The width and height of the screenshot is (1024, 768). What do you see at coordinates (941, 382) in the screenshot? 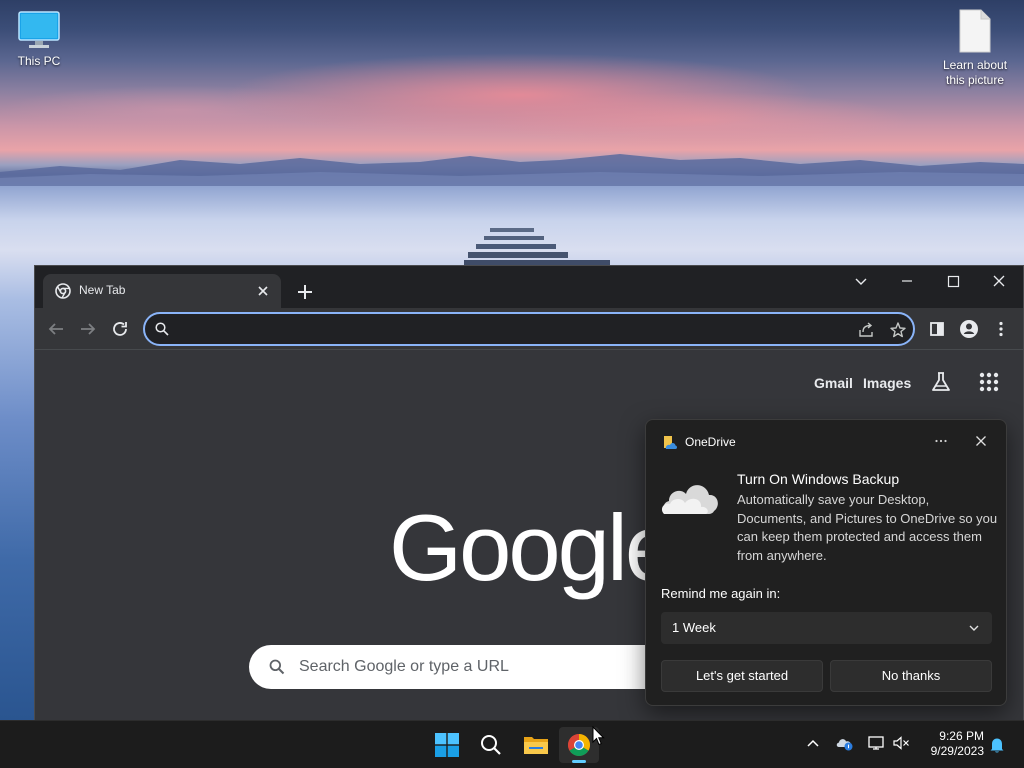
I see `labs-flask-icon` at bounding box center [941, 382].